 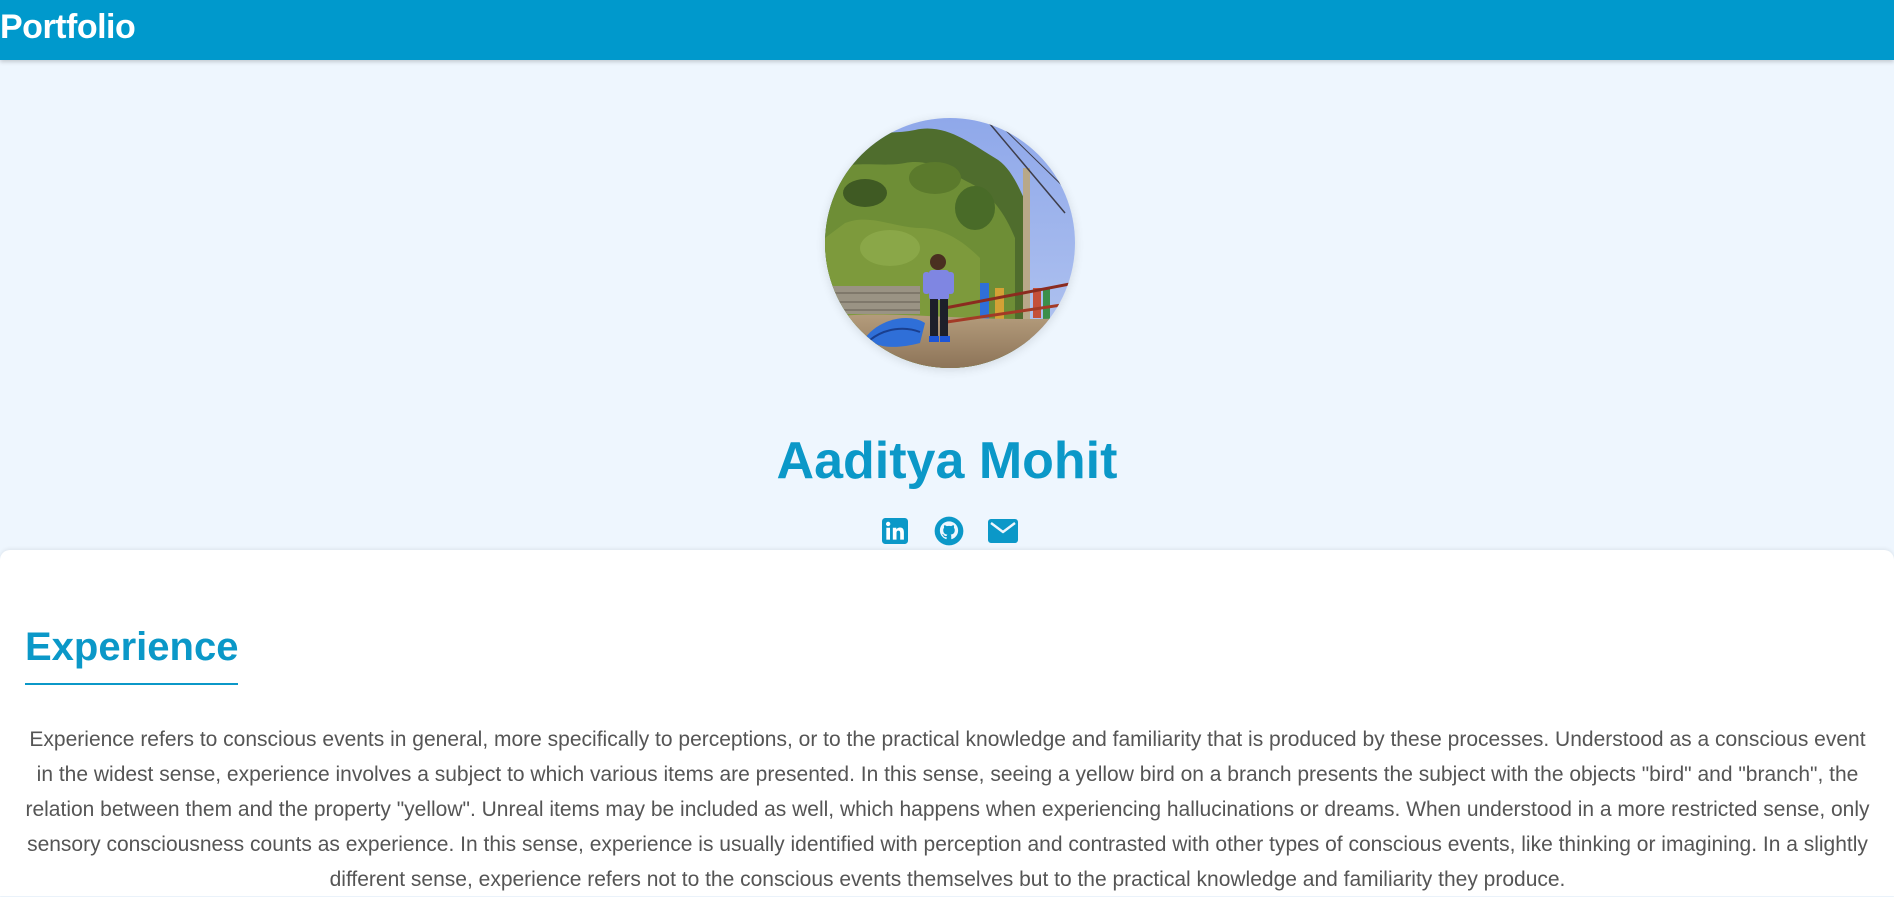 I want to click on github-link, so click(x=949, y=531).